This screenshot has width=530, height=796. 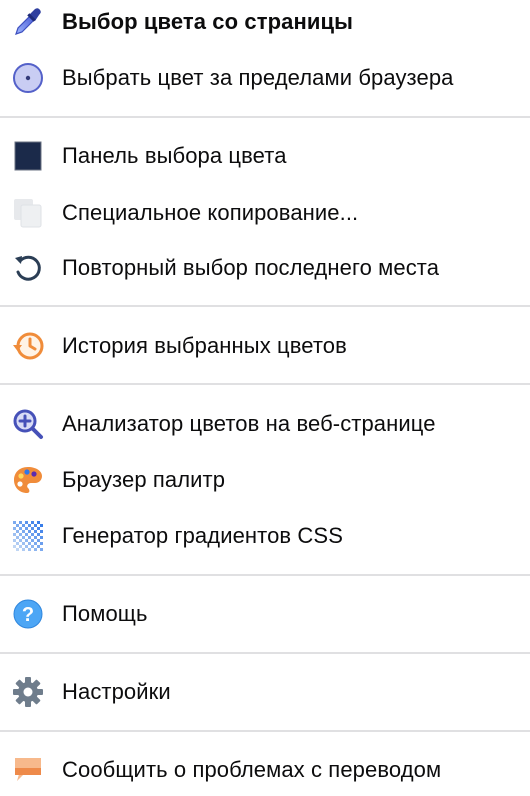 I want to click on screen-target-icon, so click(x=28, y=78).